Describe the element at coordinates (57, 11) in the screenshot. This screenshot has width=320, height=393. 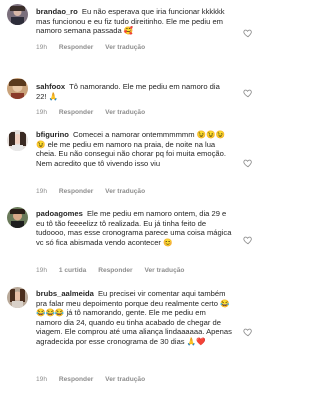
I see `comment-username: brandao_ro` at that location.